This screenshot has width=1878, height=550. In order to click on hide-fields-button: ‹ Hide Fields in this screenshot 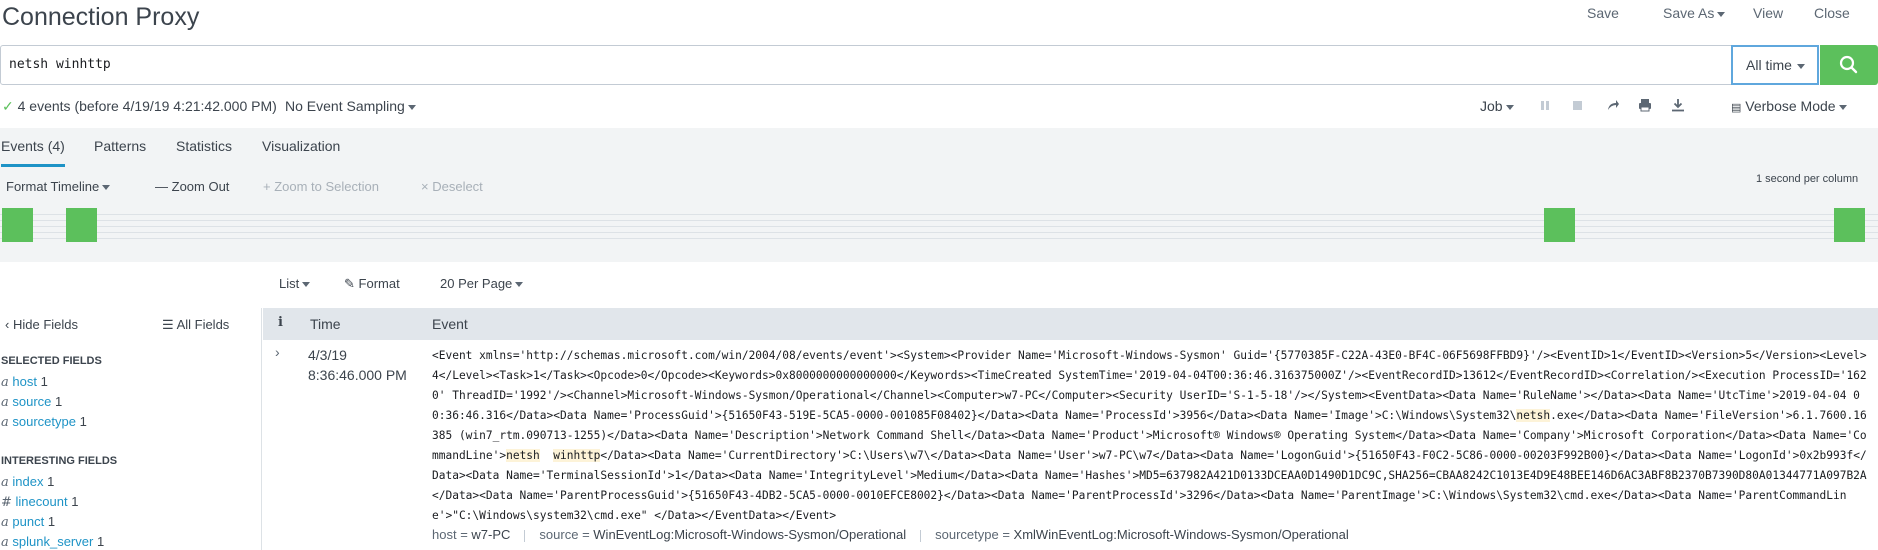, I will do `click(41, 324)`.